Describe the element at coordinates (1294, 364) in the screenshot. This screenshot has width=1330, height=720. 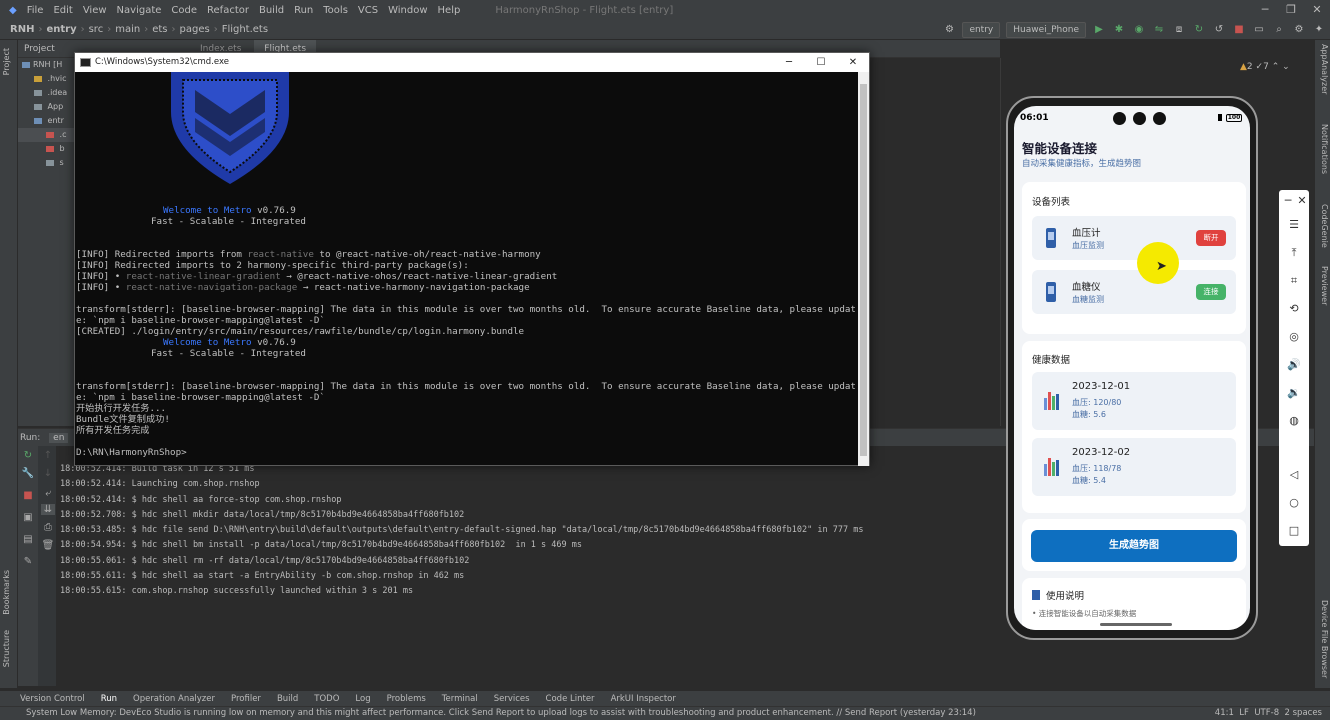
I see `volume-up-icon: 🔊` at that location.